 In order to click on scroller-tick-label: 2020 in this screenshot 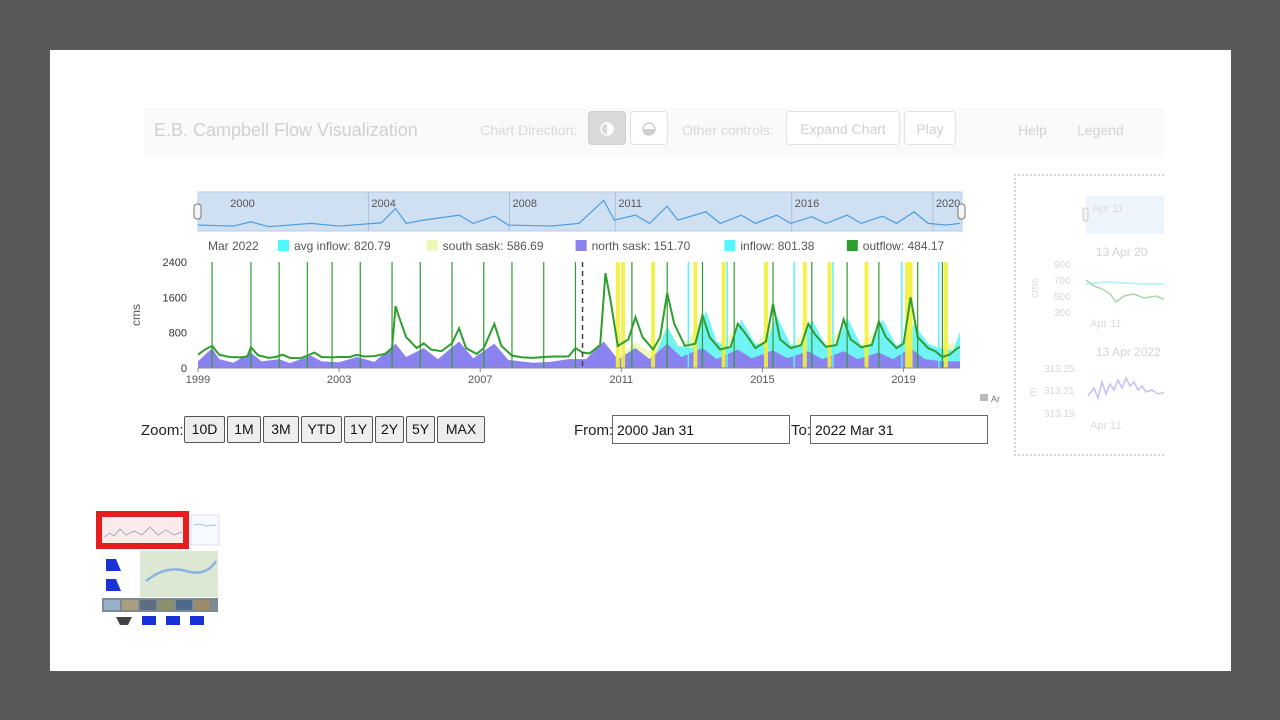, I will do `click(948, 204)`.